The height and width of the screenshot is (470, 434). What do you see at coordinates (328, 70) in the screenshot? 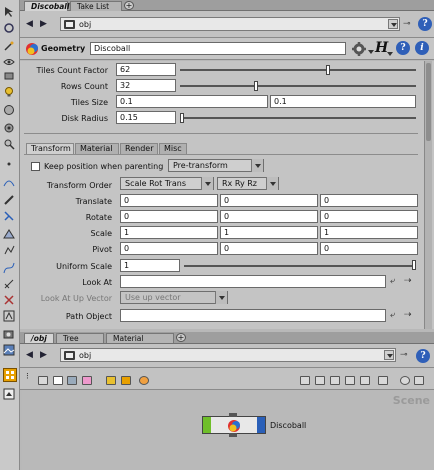
I see `tiles-count-factor-knob` at bounding box center [328, 70].